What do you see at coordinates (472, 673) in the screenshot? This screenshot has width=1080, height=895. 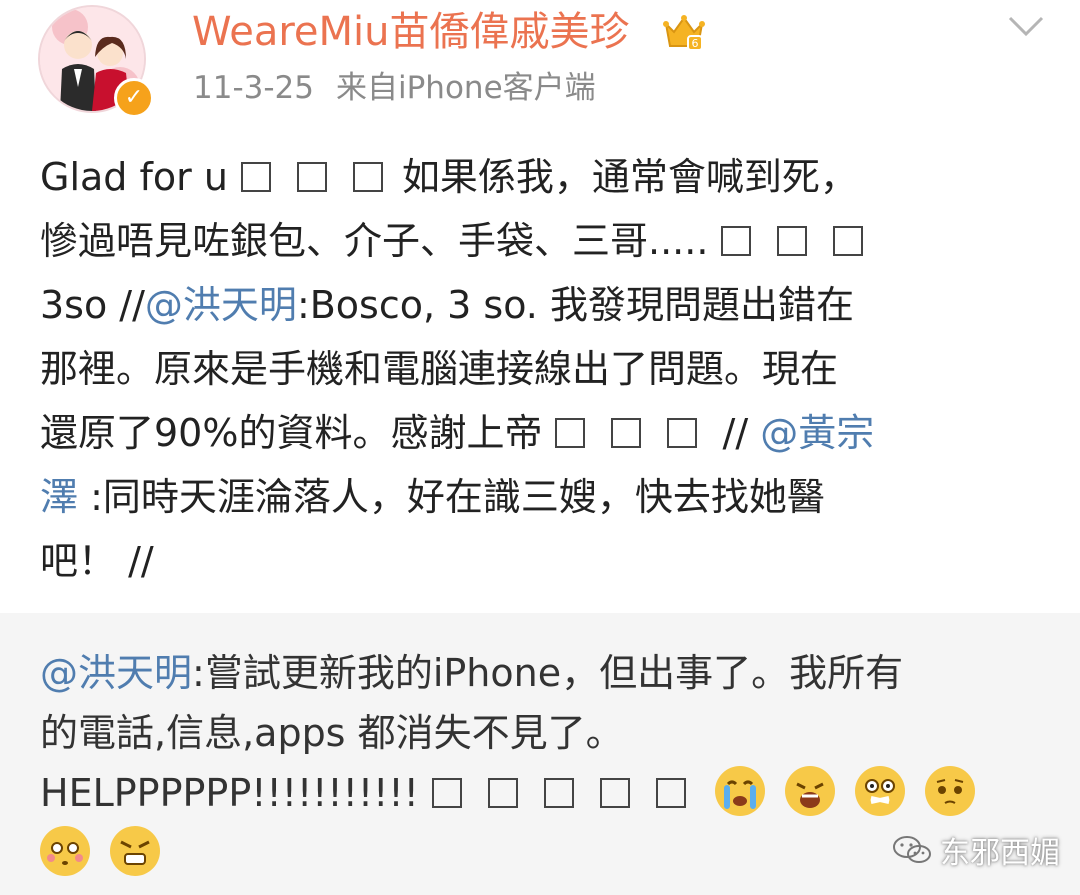 I see `repost-line-1: @洪天明:嘗試更新我的iPhone，但出事了。我所有` at bounding box center [472, 673].